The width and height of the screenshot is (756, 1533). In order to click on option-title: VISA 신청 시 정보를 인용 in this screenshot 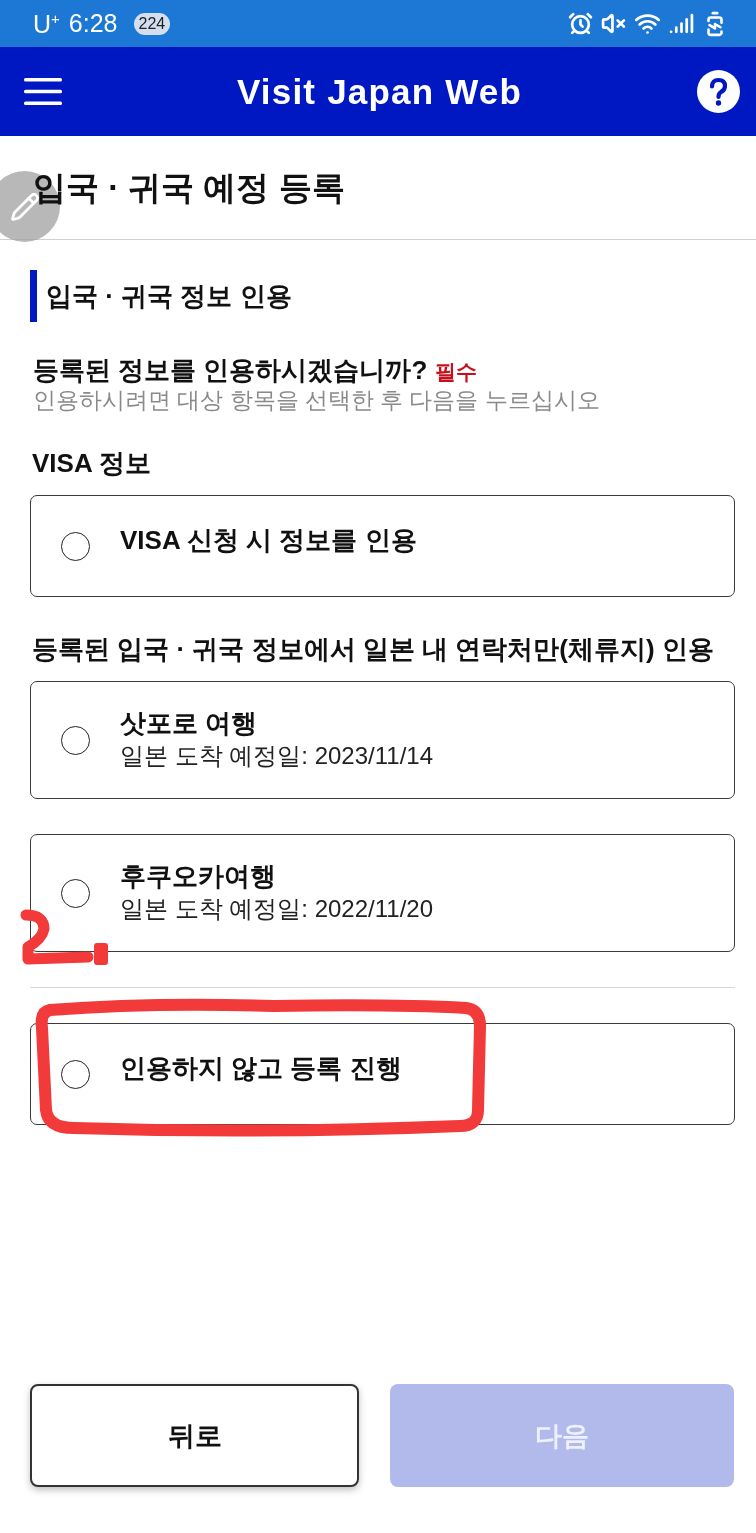, I will do `click(268, 540)`.